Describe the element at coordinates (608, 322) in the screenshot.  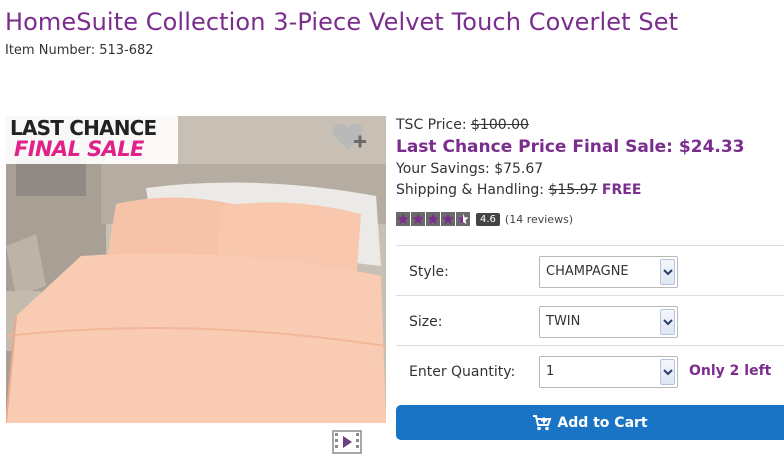
I see `size-select: TWIN` at that location.